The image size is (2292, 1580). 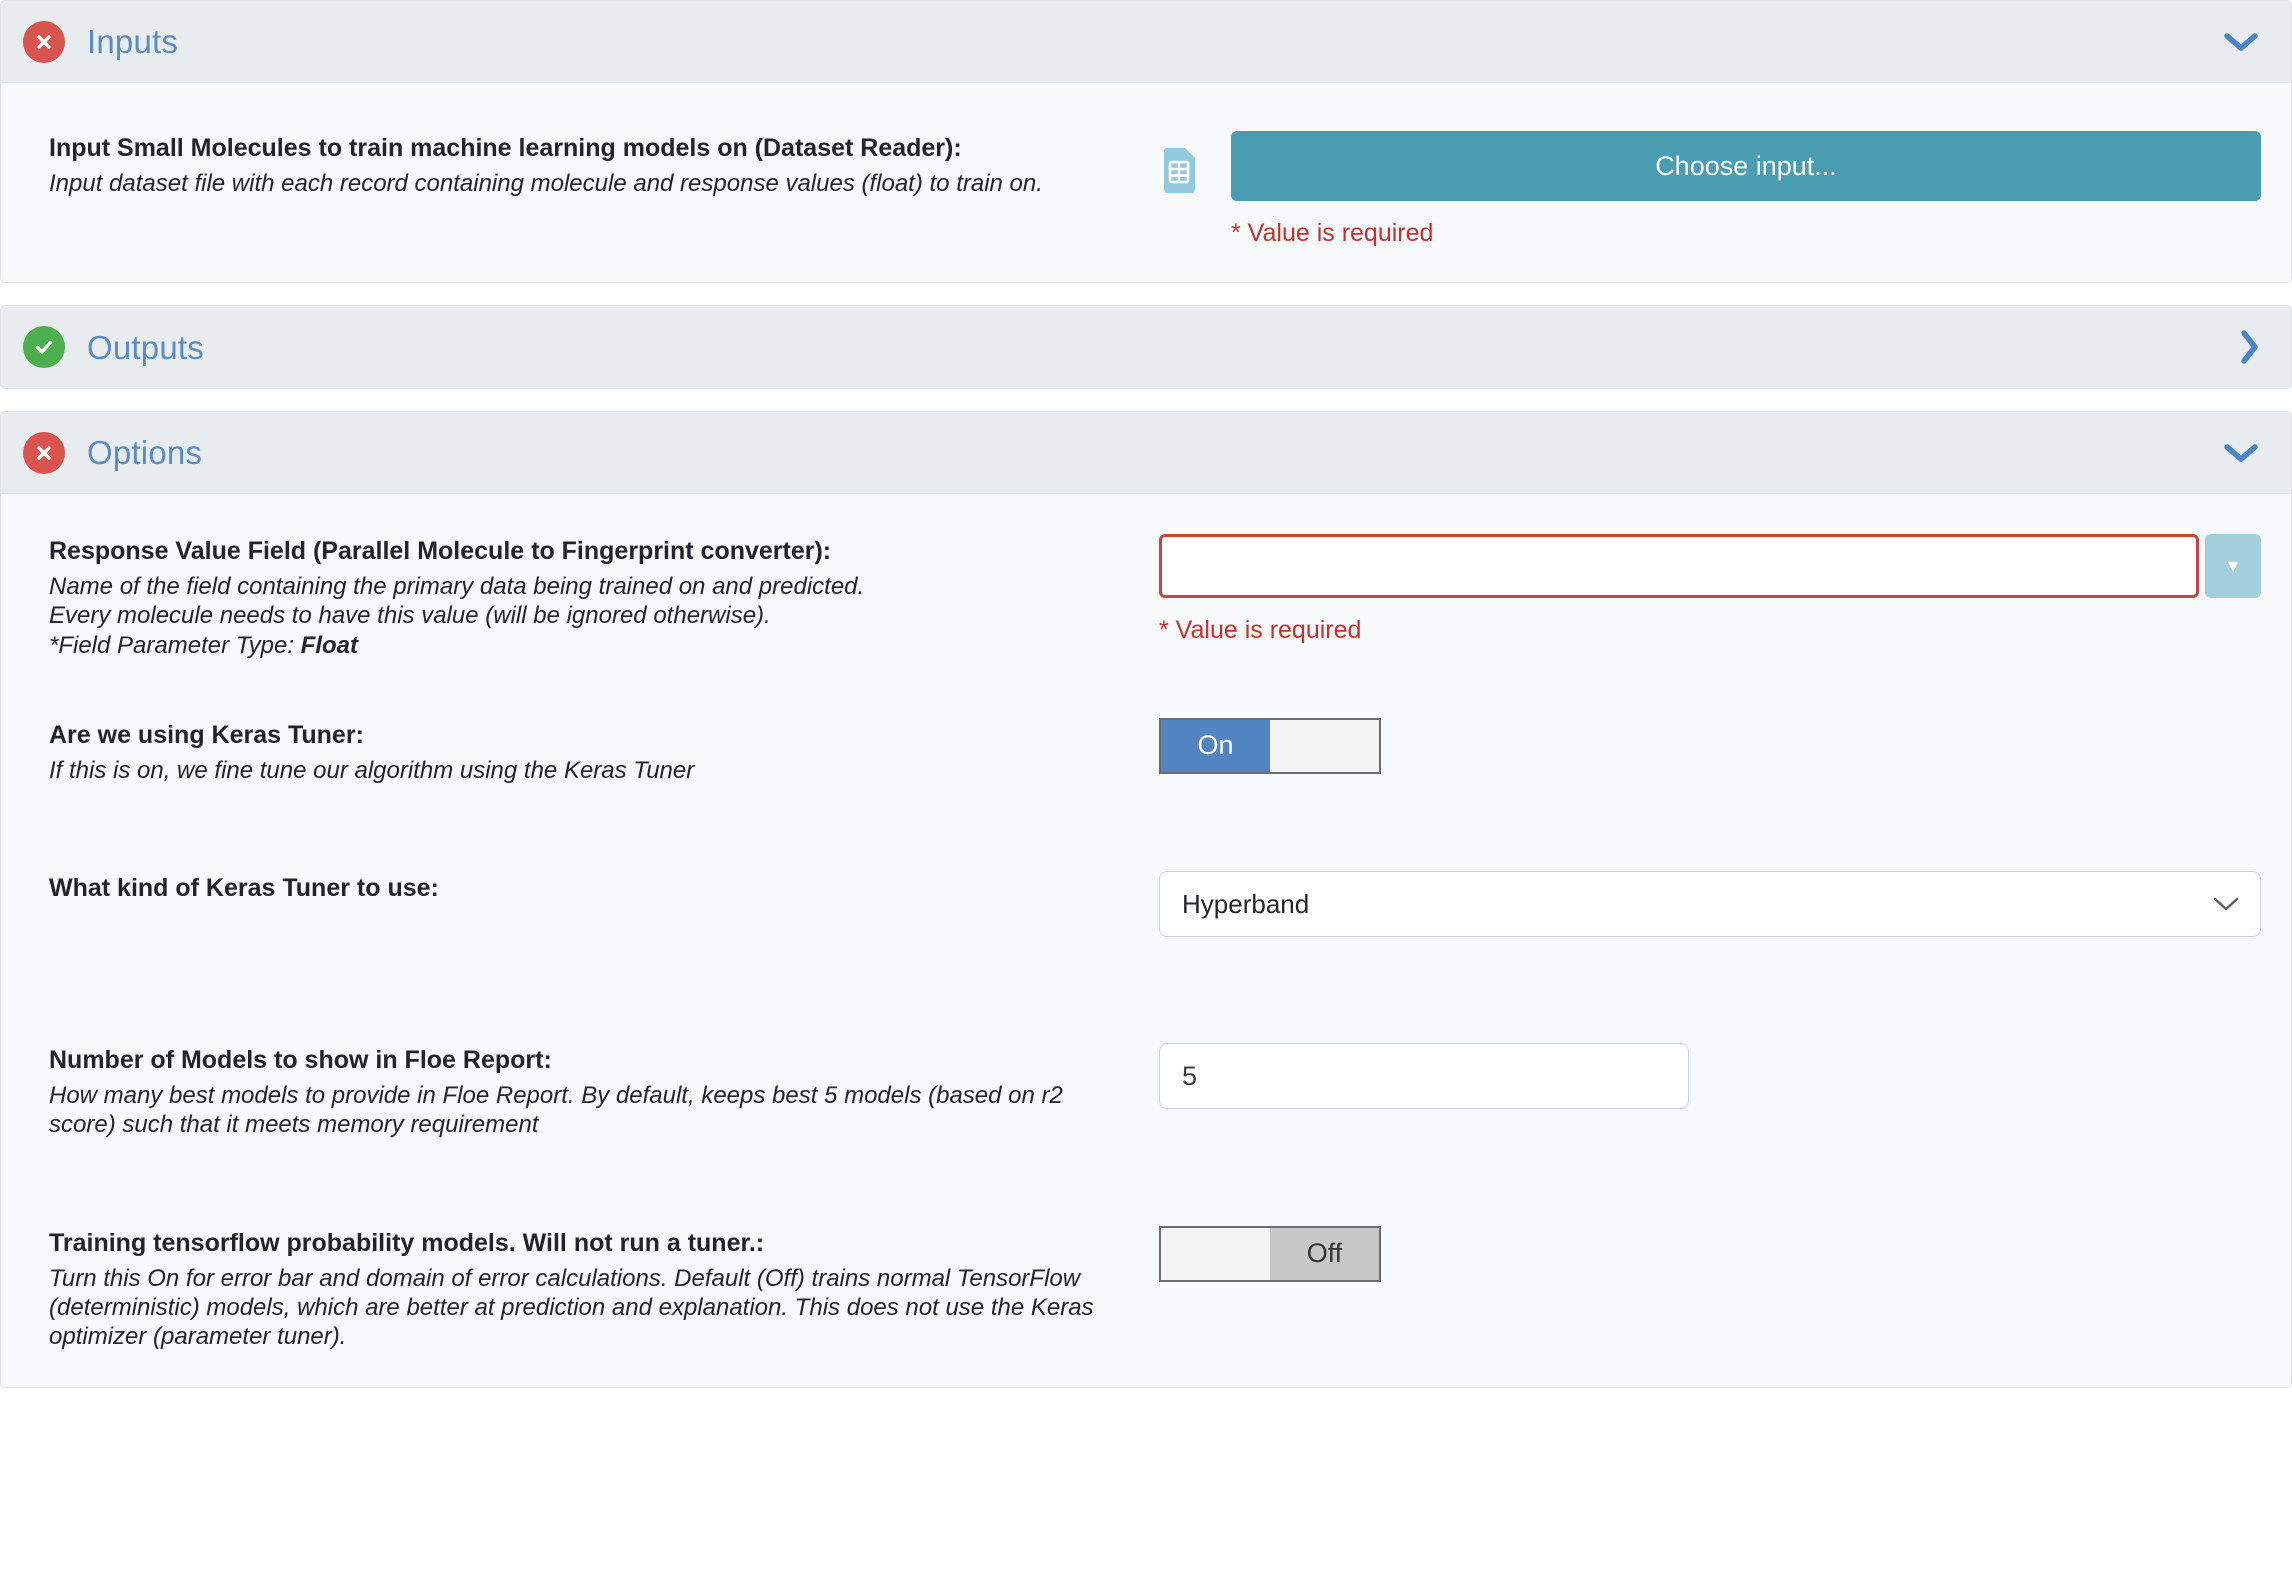 I want to click on tensorflow-probability-toggle-switch: Off, so click(x=1270, y=1253).